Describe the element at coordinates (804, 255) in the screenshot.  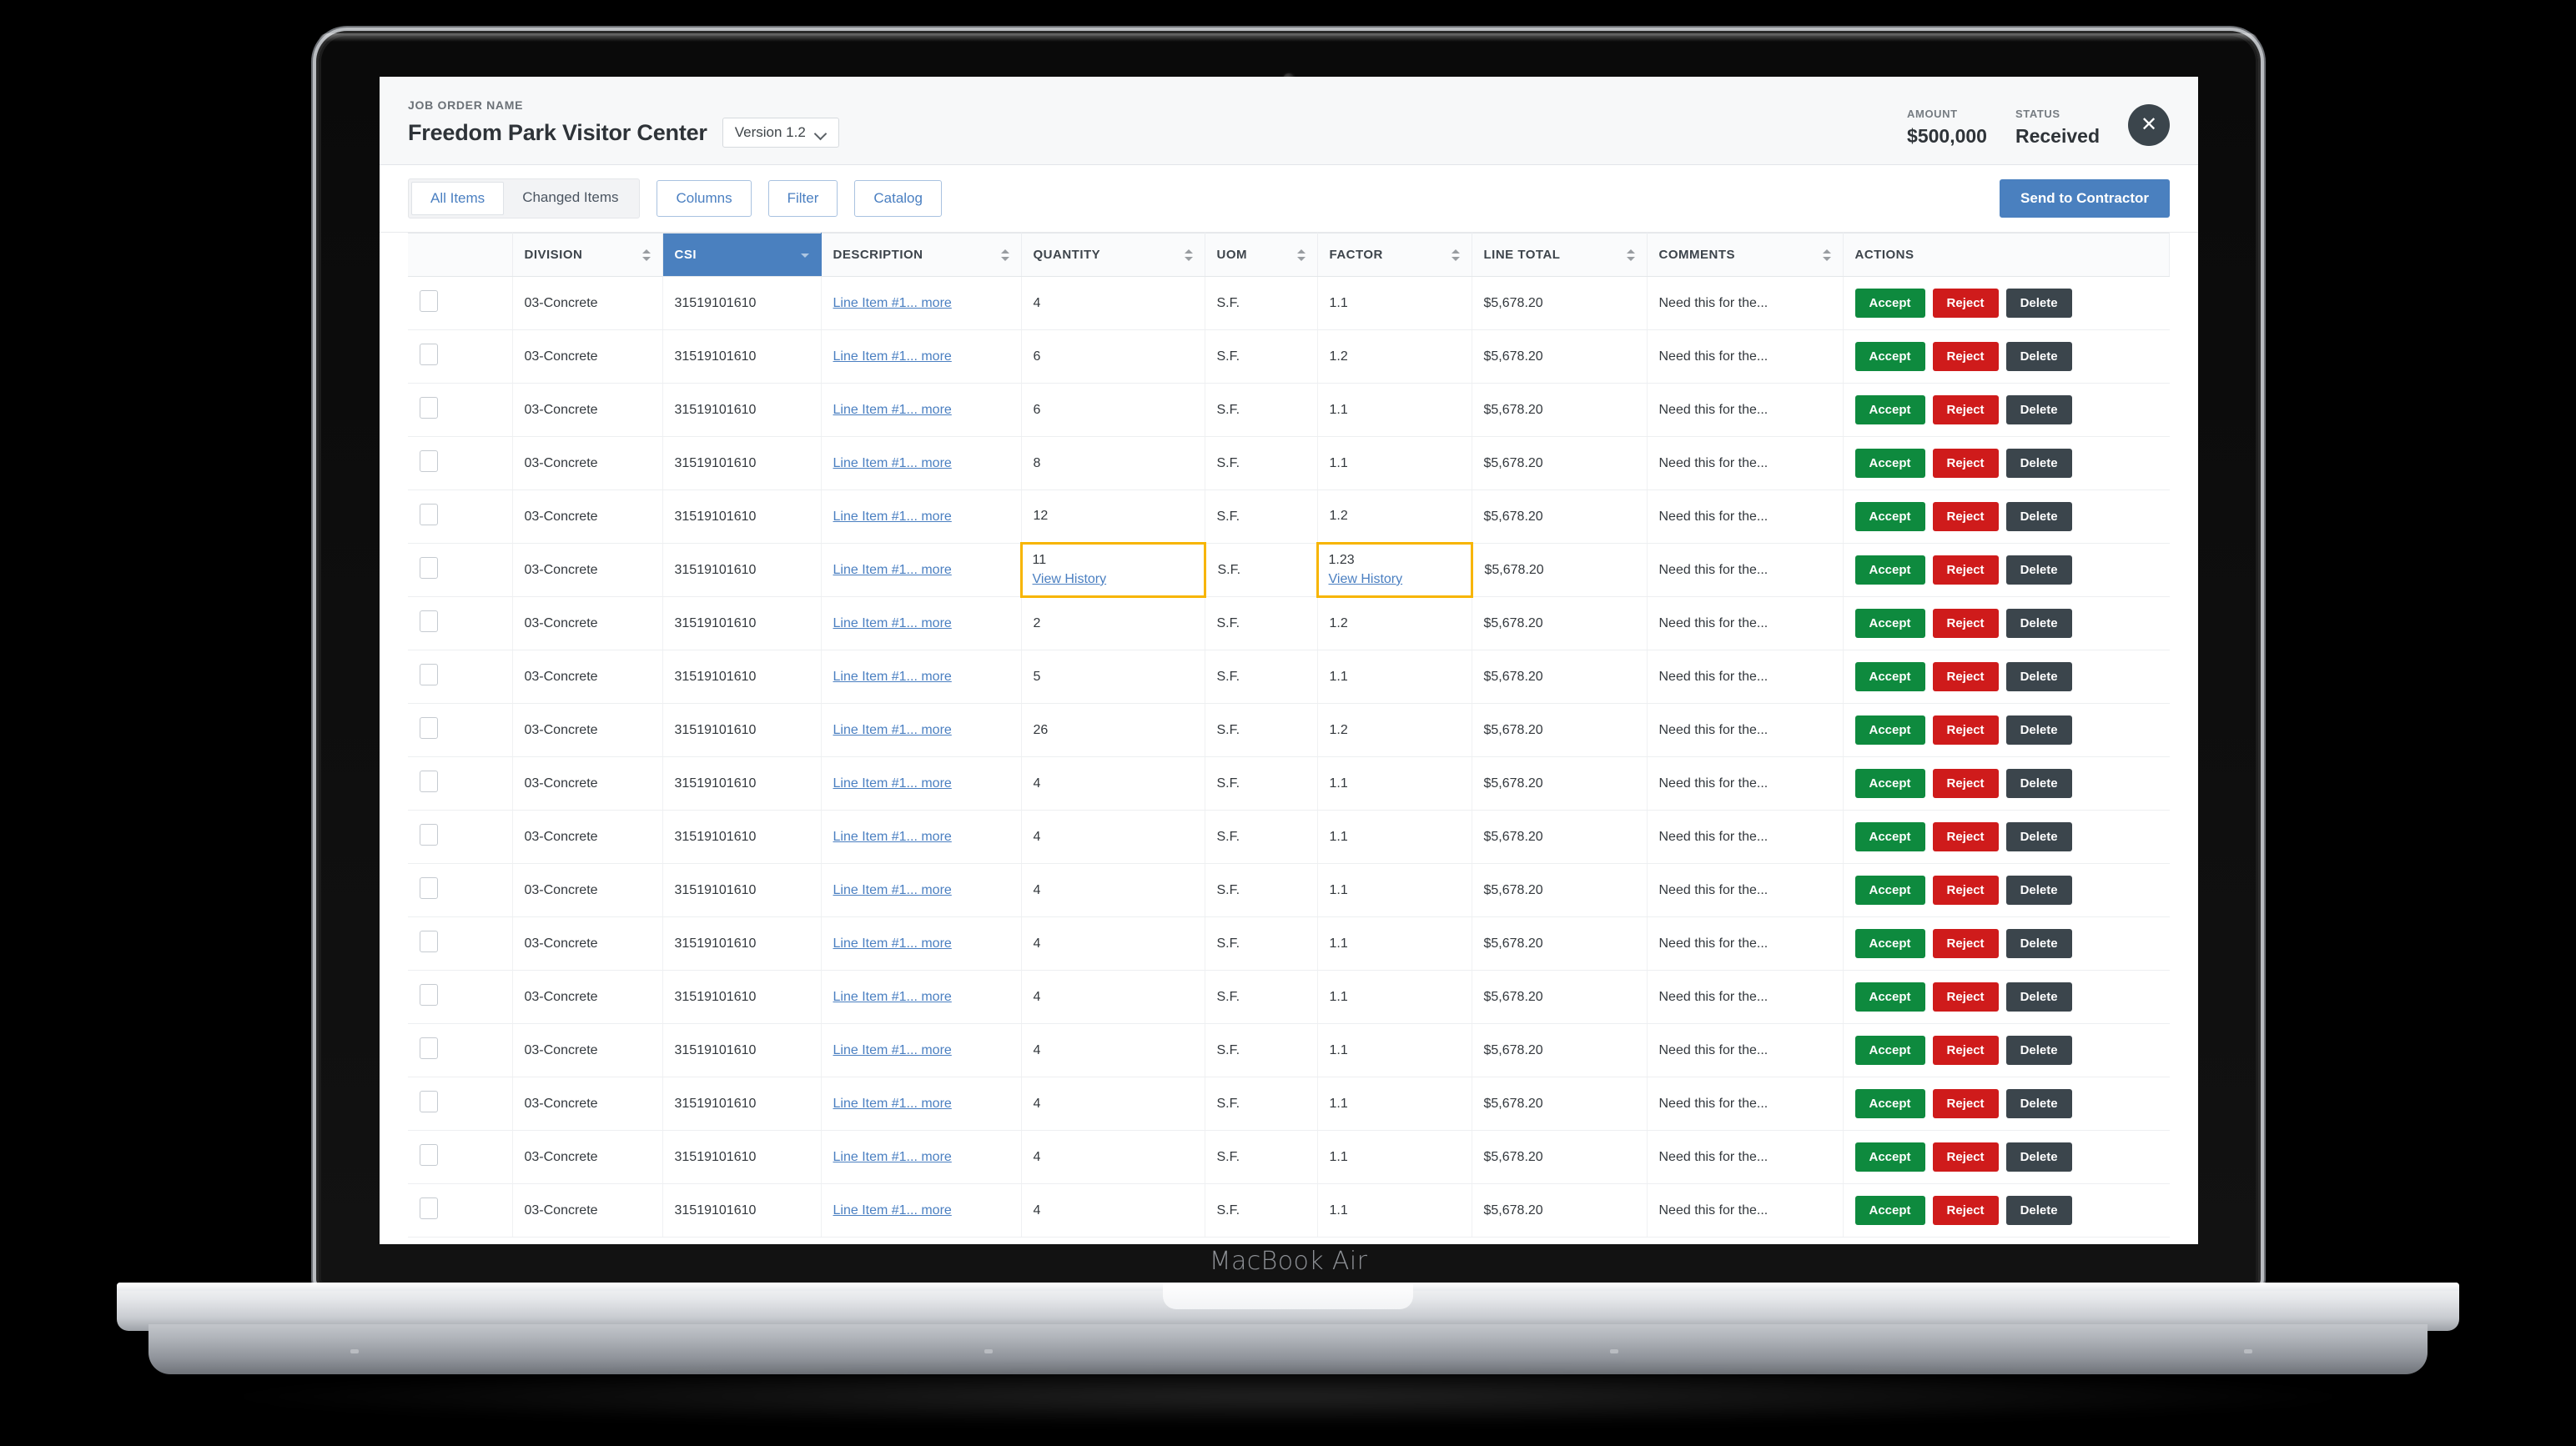
I see `sort-desc-icon` at that location.